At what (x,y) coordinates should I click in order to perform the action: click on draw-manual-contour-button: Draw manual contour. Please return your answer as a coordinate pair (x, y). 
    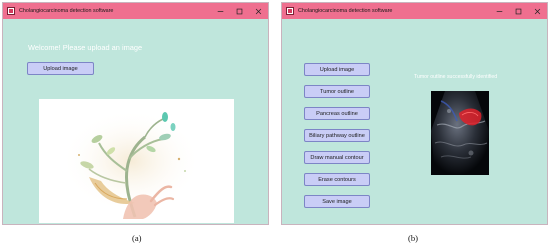
    Looking at the image, I should click on (337, 157).